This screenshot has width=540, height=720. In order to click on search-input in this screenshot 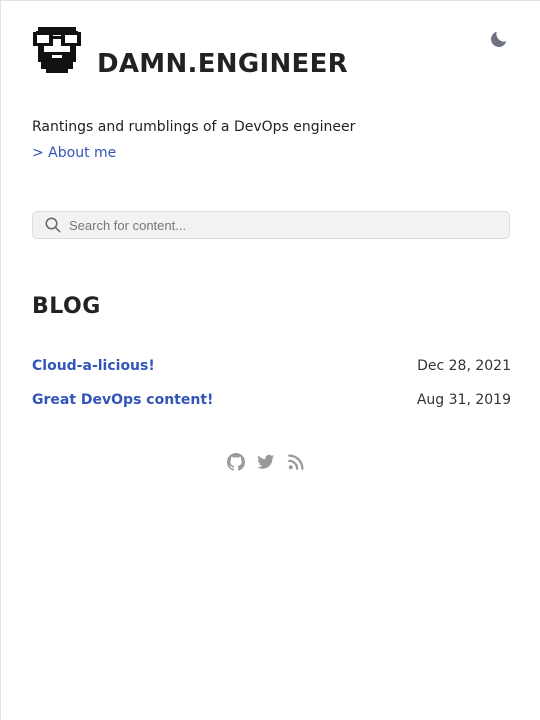, I will do `click(279, 225)`.